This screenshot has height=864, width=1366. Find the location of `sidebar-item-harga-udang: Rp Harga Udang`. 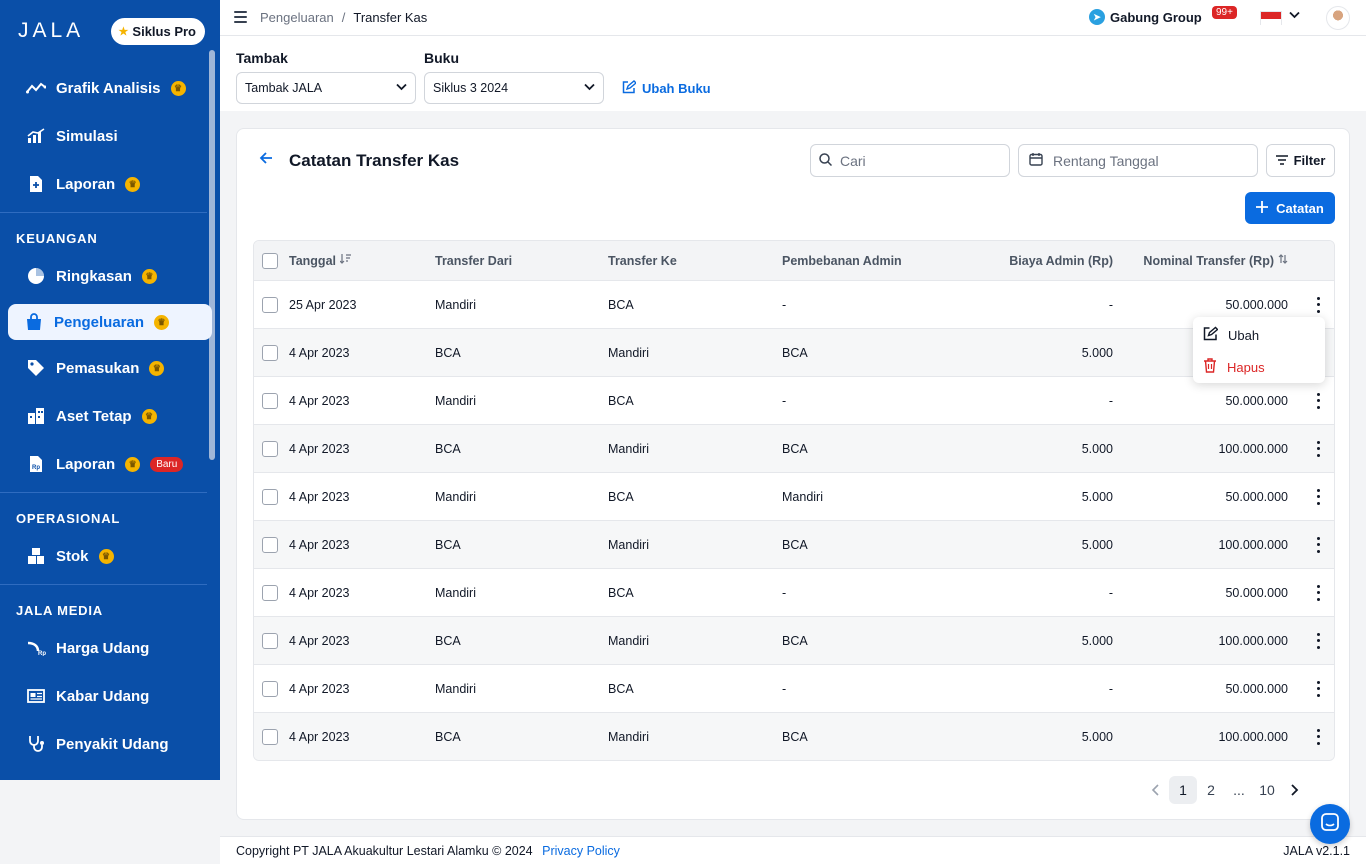

sidebar-item-harga-udang: Rp Harga Udang is located at coordinates (110, 648).